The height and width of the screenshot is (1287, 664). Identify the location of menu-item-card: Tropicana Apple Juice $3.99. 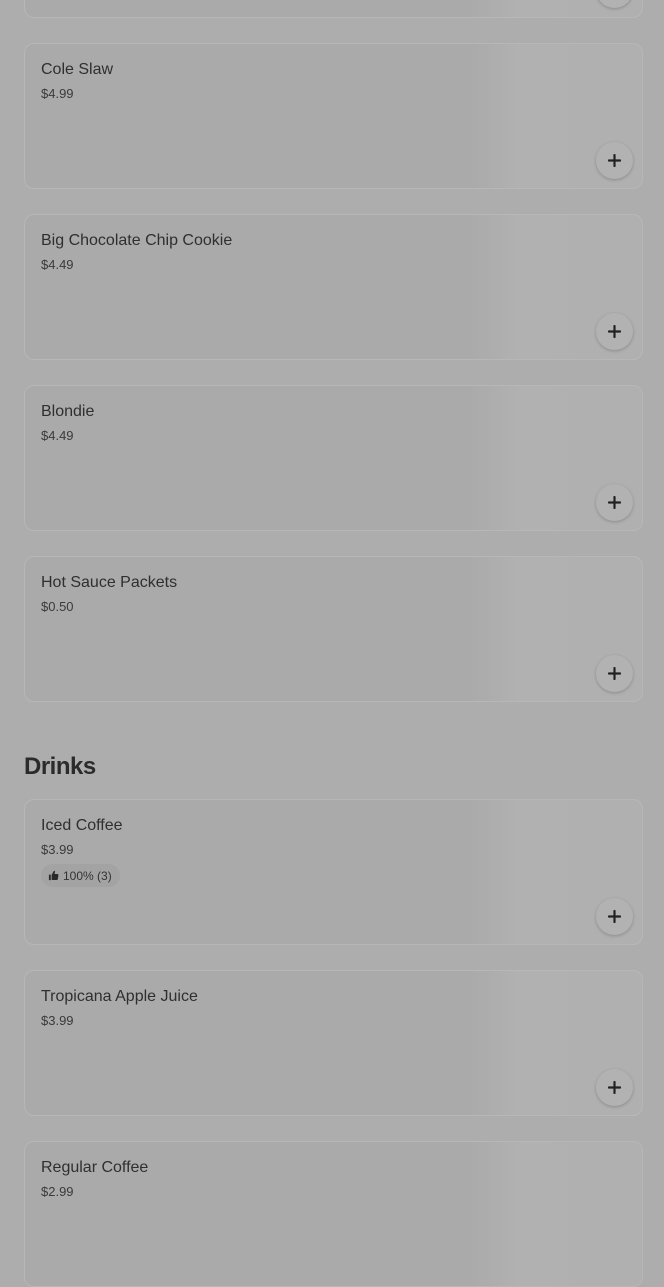
(333, 1043).